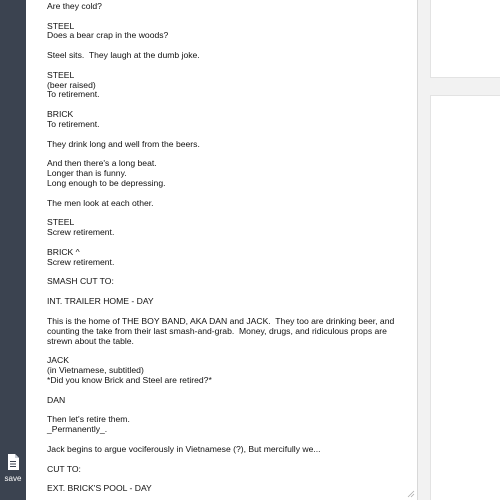  I want to click on side-panel-bottom, so click(465, 297).